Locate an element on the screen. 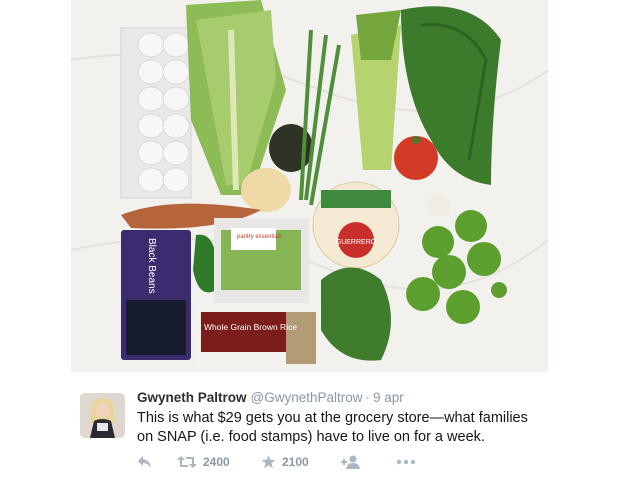  beans-label: Black Beans is located at coordinates (151, 266).